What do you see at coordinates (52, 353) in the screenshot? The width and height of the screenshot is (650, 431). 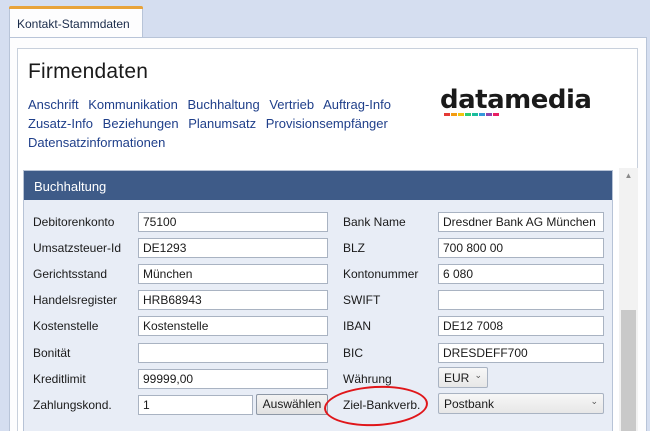 I see `label-bonitaet: Bonität` at bounding box center [52, 353].